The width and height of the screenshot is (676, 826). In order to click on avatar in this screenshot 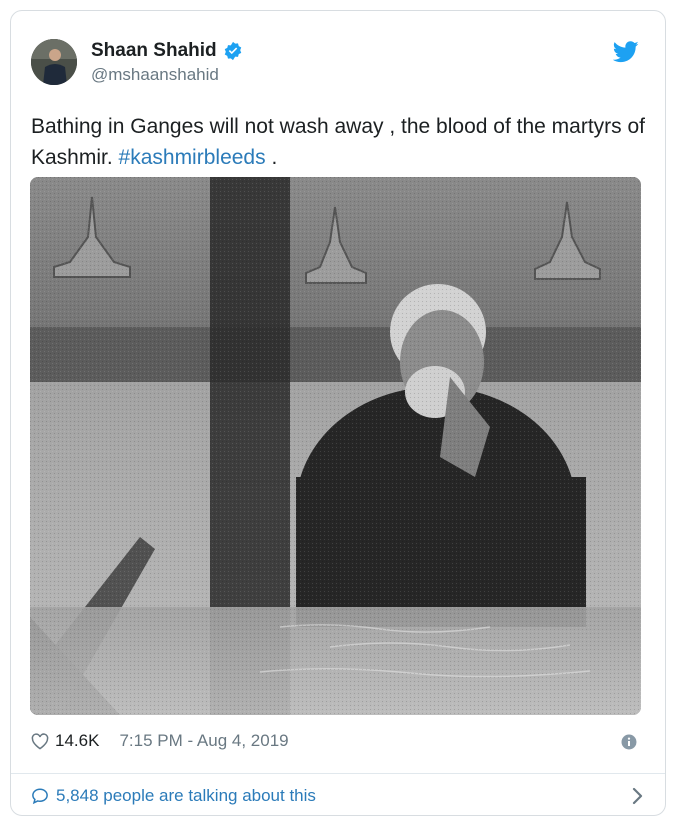, I will do `click(54, 62)`.